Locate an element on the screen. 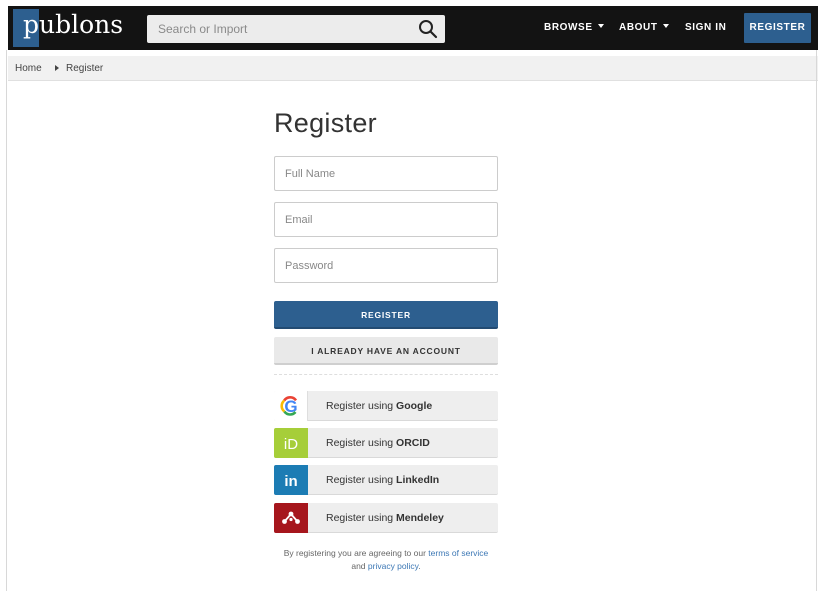  privacy-policy-link: privacy policy is located at coordinates (393, 566).